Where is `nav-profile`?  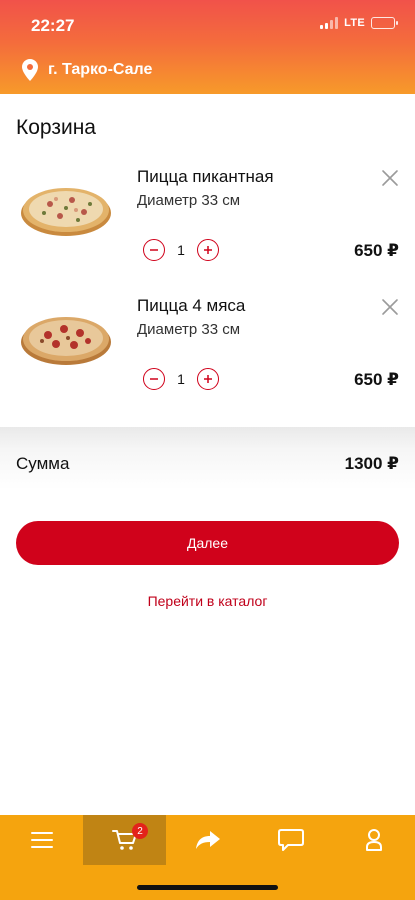
nav-profile is located at coordinates (373, 840).